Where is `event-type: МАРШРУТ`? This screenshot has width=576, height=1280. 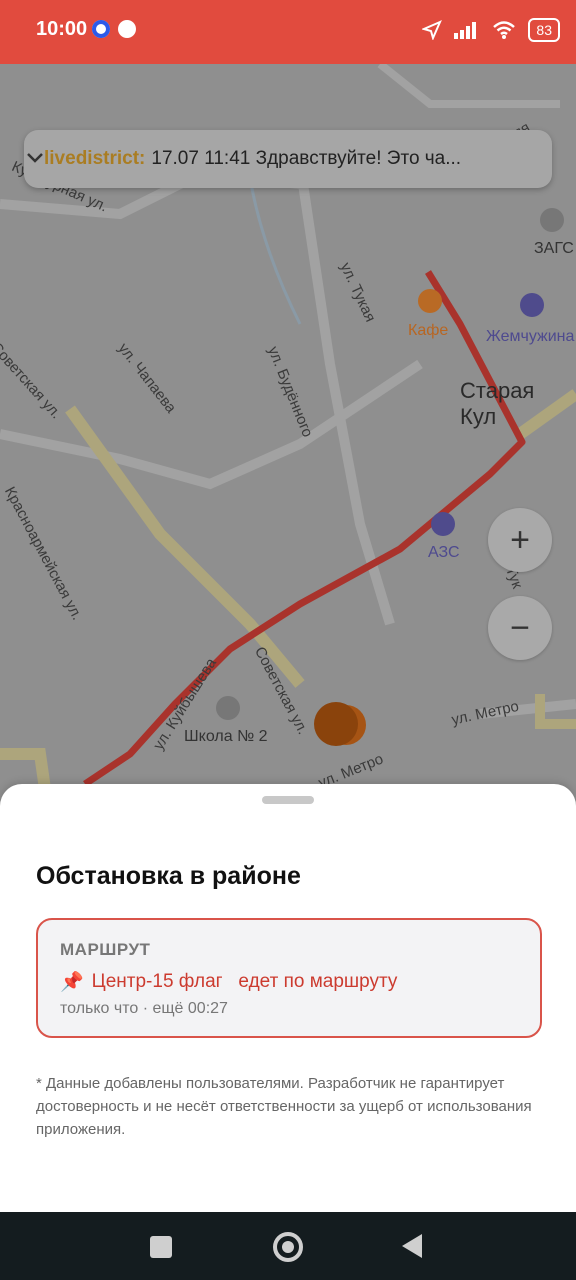 event-type: МАРШРУТ is located at coordinates (105, 949).